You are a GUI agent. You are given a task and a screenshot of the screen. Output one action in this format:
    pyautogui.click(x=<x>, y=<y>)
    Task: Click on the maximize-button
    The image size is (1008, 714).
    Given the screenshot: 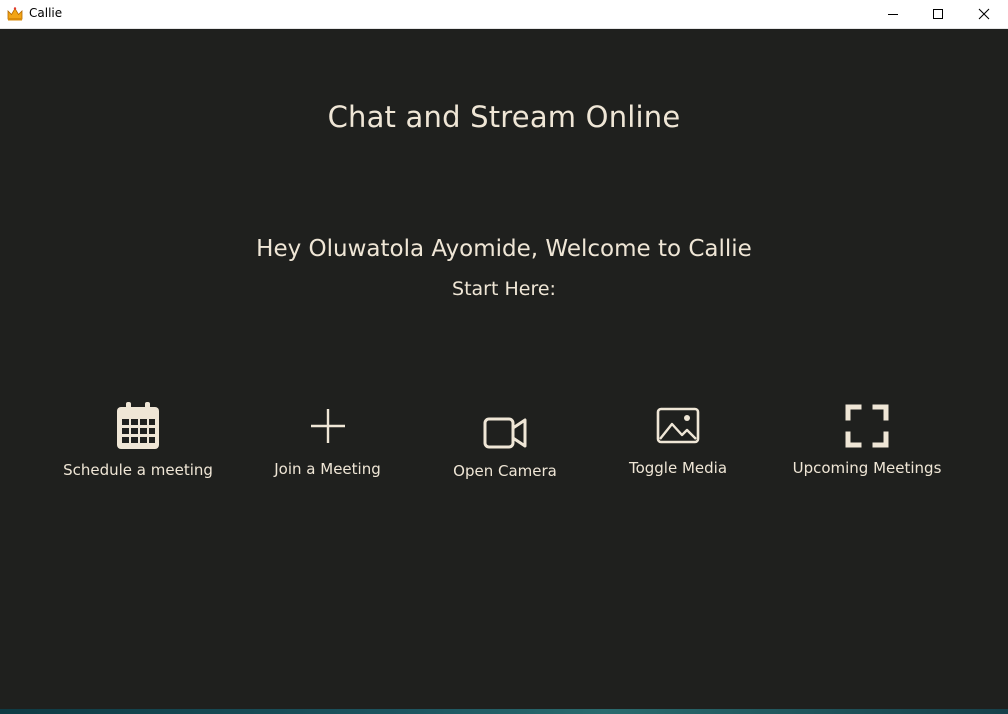 What is the action you would take?
    pyautogui.click(x=938, y=14)
    